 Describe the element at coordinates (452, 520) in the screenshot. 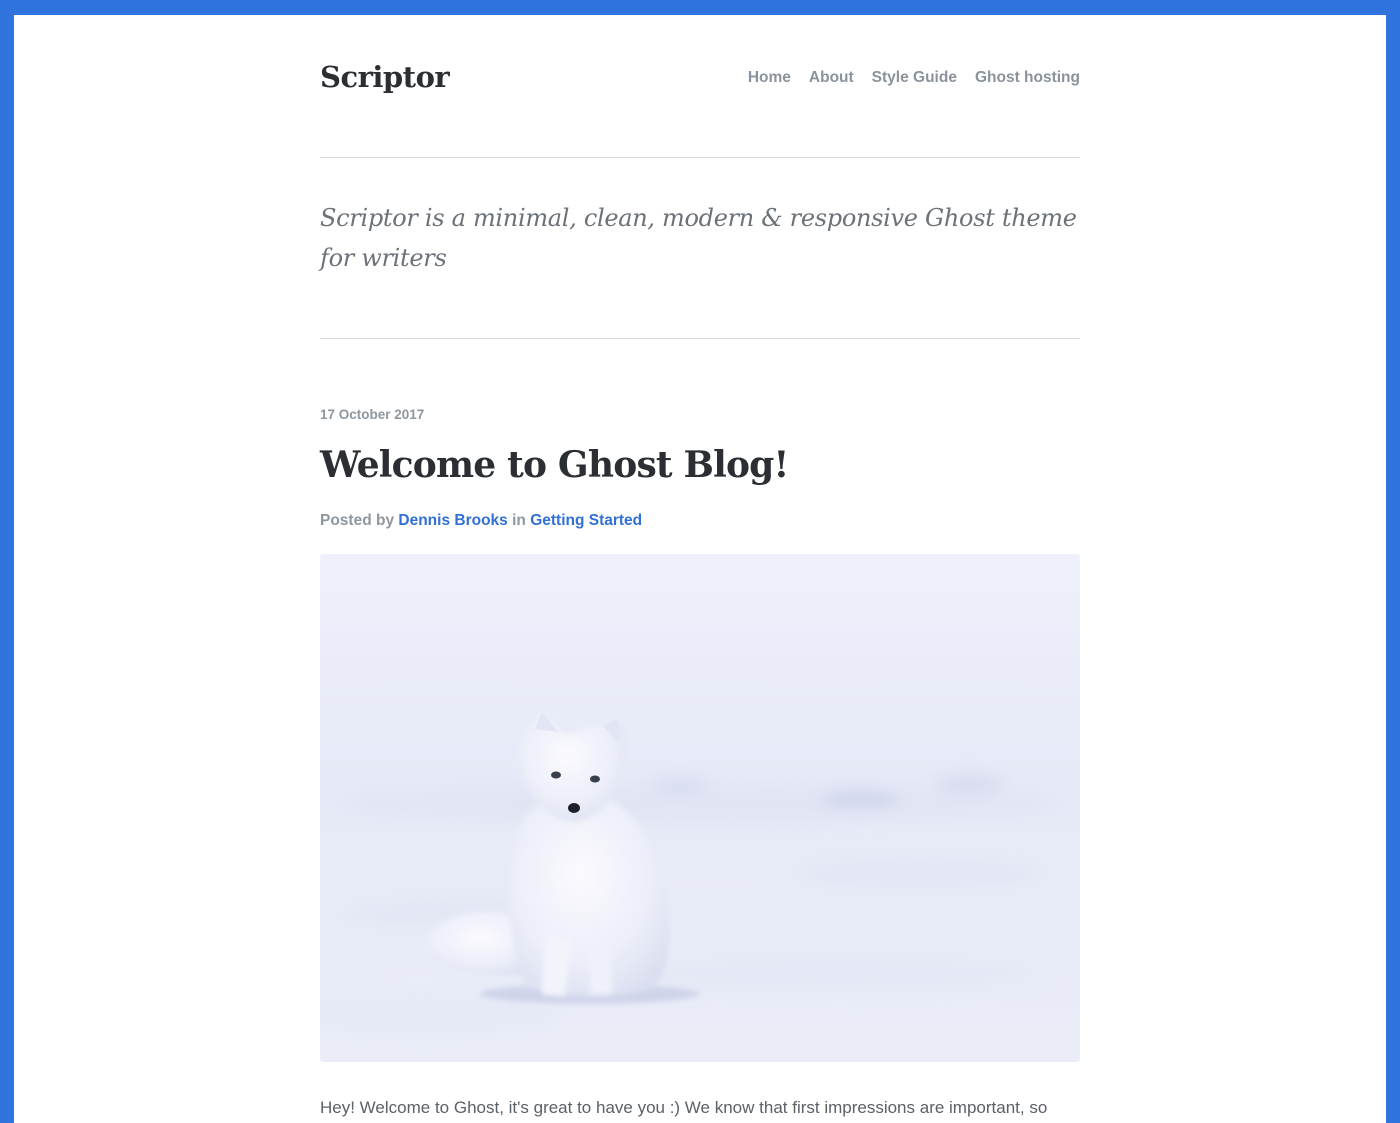

I see `author-link: Dennis Brooks` at that location.